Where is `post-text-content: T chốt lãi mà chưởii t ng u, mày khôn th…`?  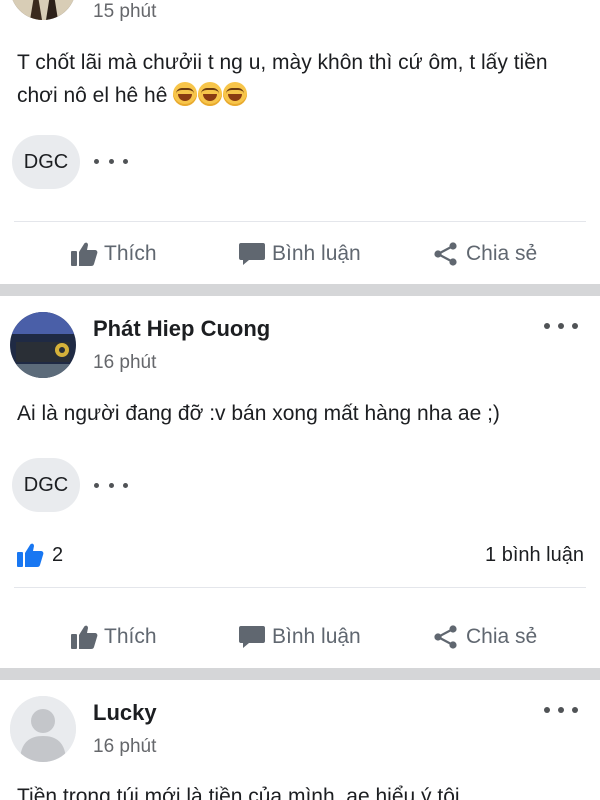 post-text-content: T chốt lãi mà chưởii t ng u, mày khôn th… is located at coordinates (282, 79).